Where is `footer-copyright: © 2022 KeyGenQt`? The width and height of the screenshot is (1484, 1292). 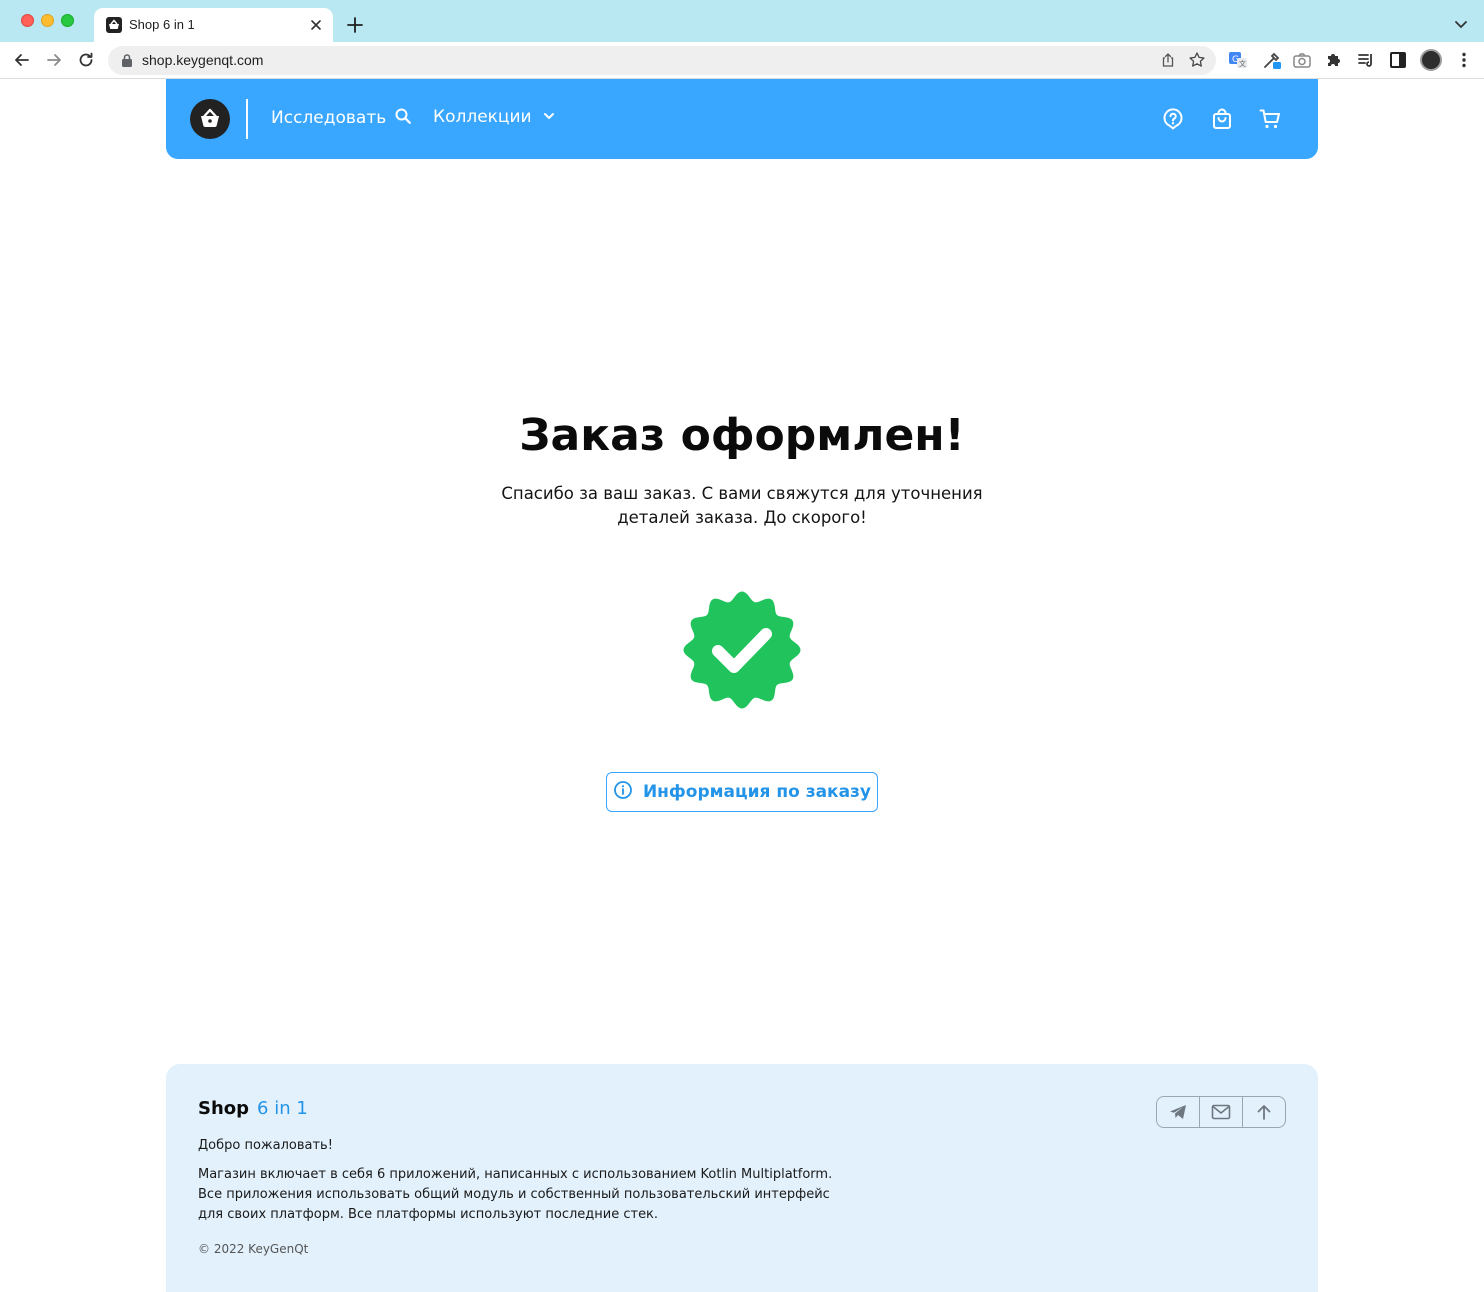 footer-copyright: © 2022 KeyGenQt is located at coordinates (253, 1249).